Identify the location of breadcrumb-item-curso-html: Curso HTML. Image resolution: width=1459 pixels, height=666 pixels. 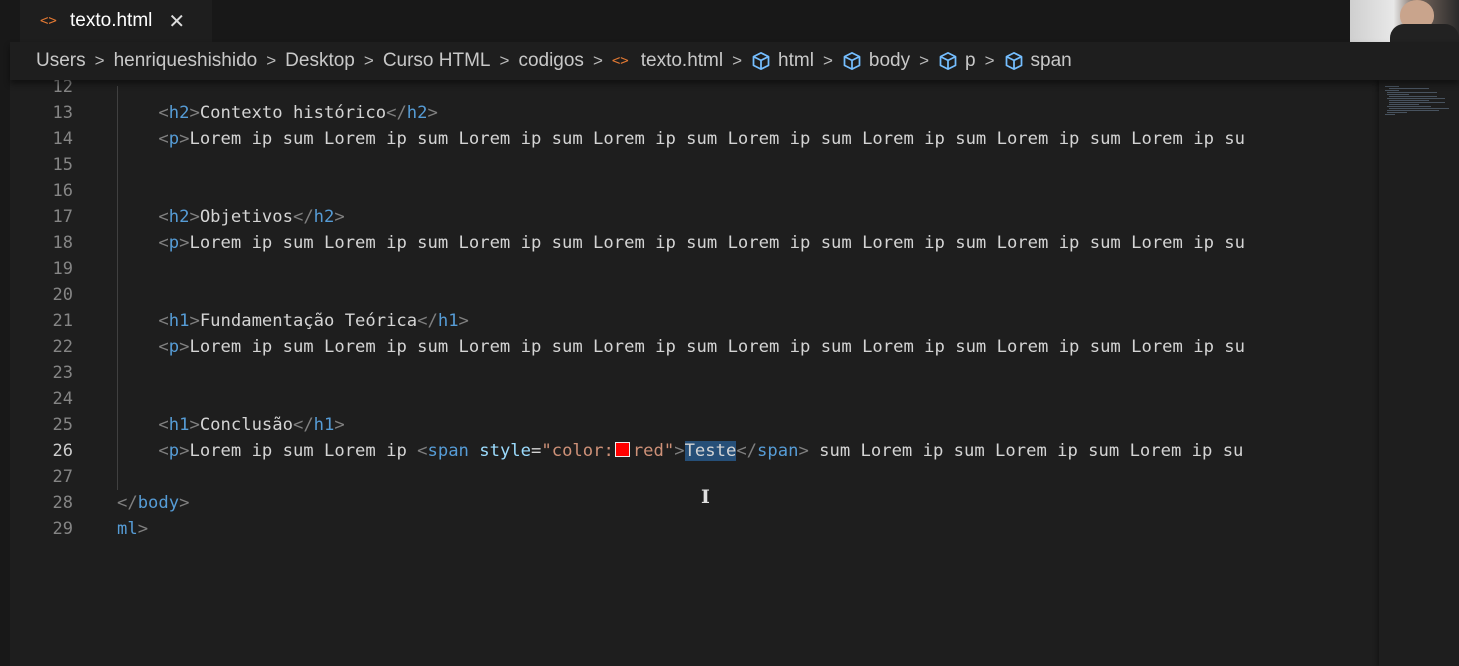
(437, 61).